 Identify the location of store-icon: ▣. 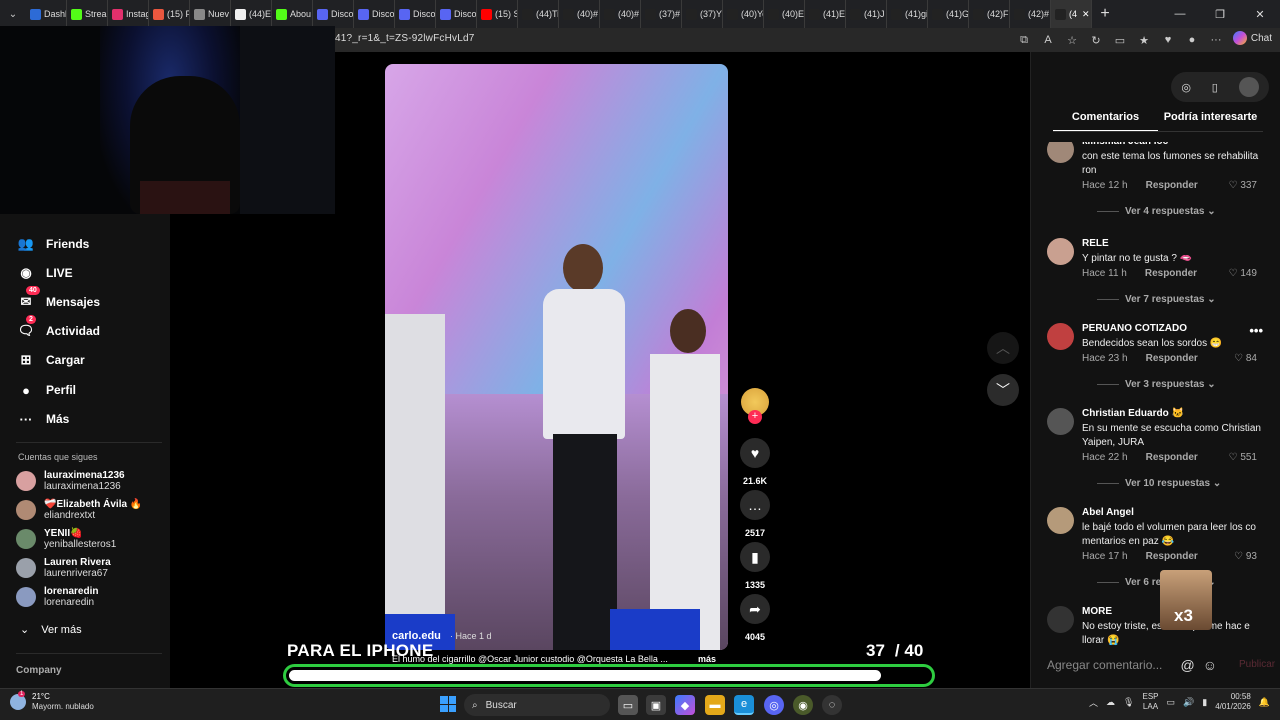
(656, 705).